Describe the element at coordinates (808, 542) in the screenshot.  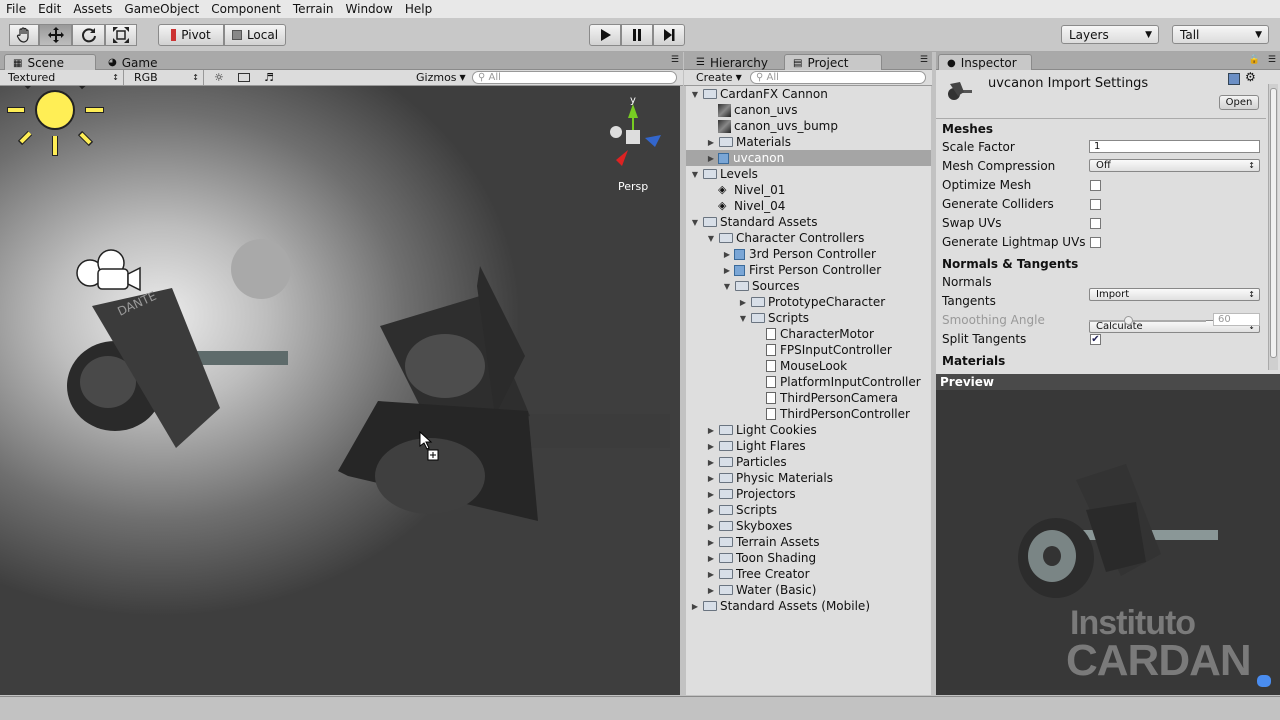
I see `tree-item: ▶ Terrain Assets` at that location.